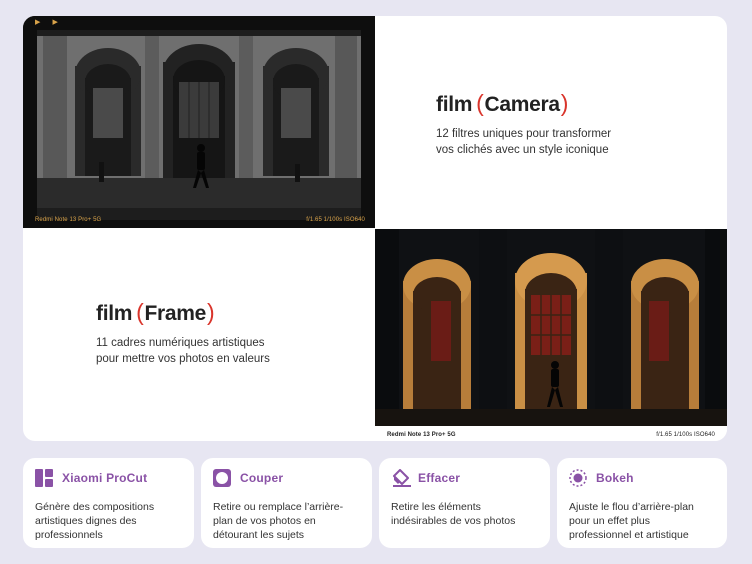  What do you see at coordinates (44, 478) in the screenshot?
I see `procut-grid-icon` at bounding box center [44, 478].